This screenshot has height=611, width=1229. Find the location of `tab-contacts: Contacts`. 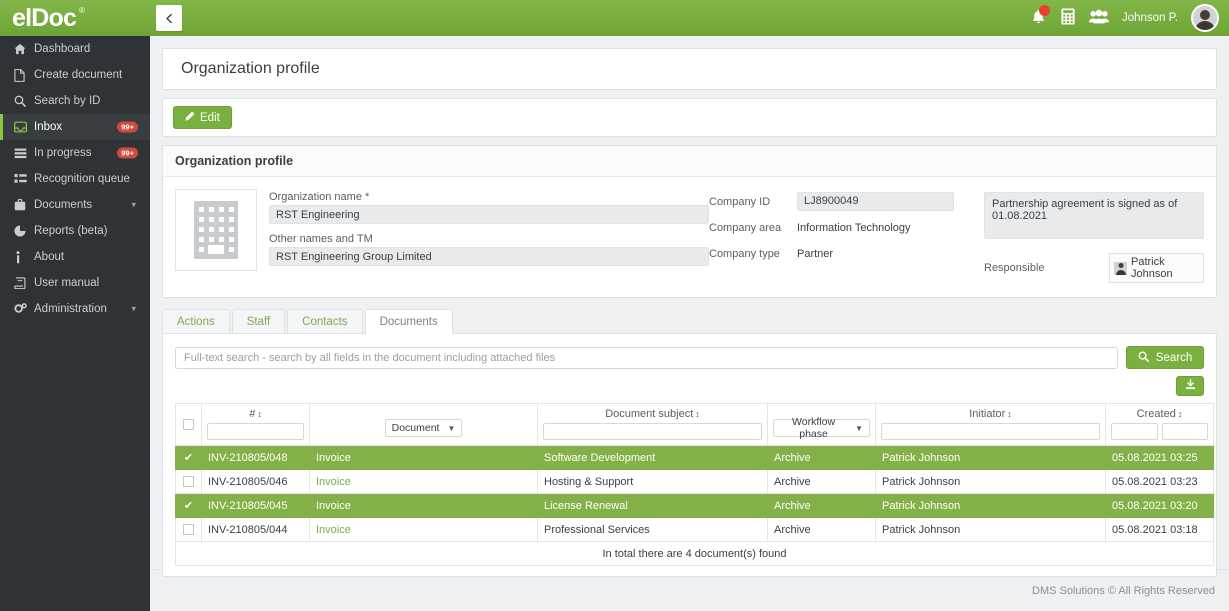

tab-contacts: Contacts is located at coordinates (325, 321).